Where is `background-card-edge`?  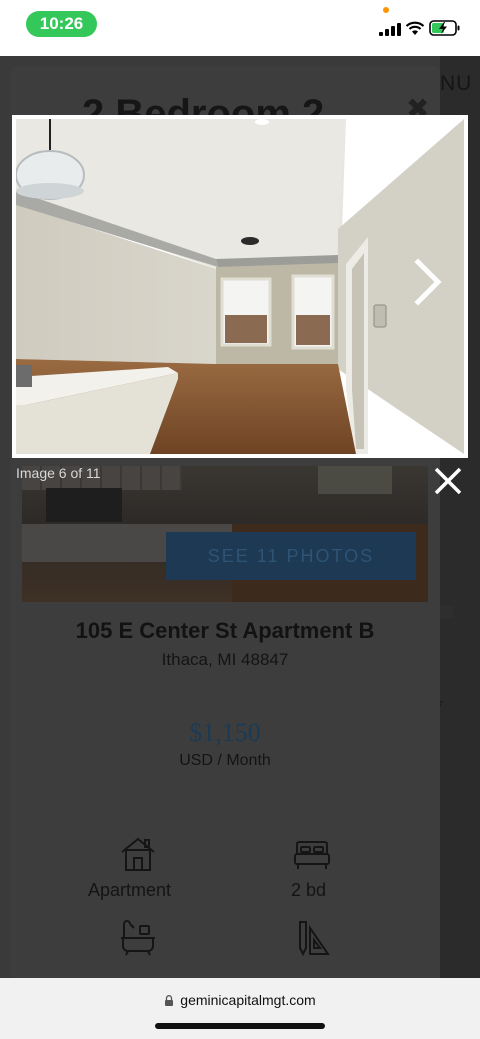 background-card-edge is located at coordinates (447, 612).